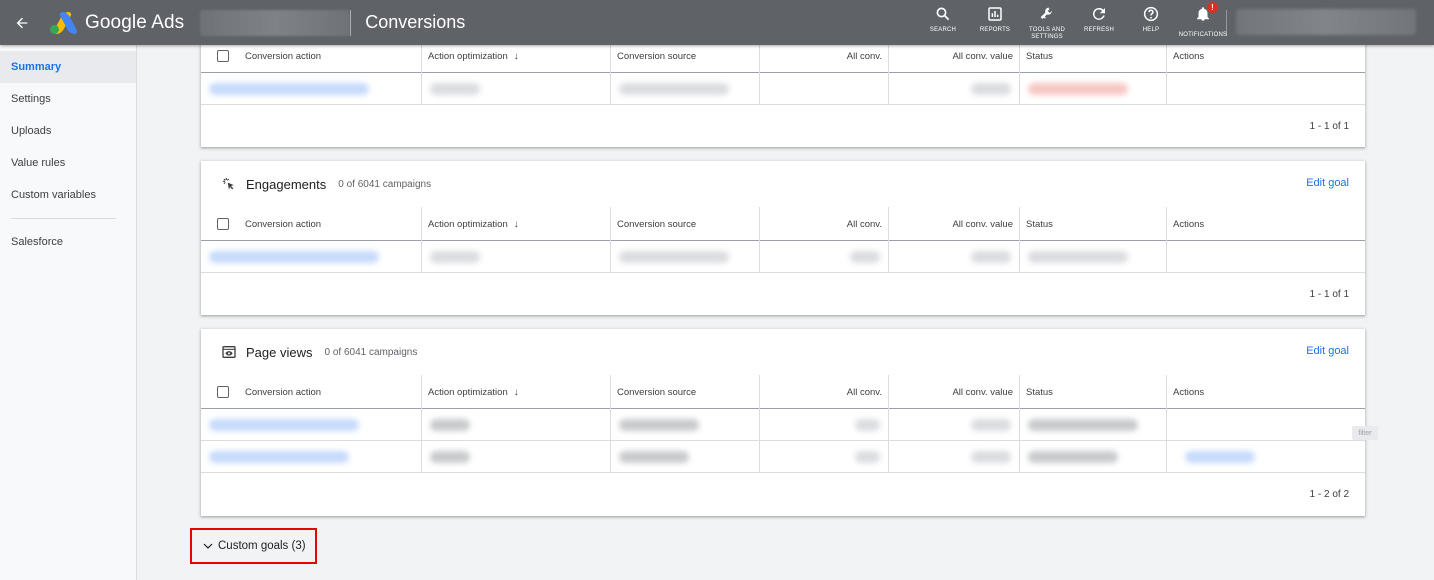 This screenshot has width=1434, height=580. What do you see at coordinates (134, 23) in the screenshot?
I see `app-name: Google Ads` at bounding box center [134, 23].